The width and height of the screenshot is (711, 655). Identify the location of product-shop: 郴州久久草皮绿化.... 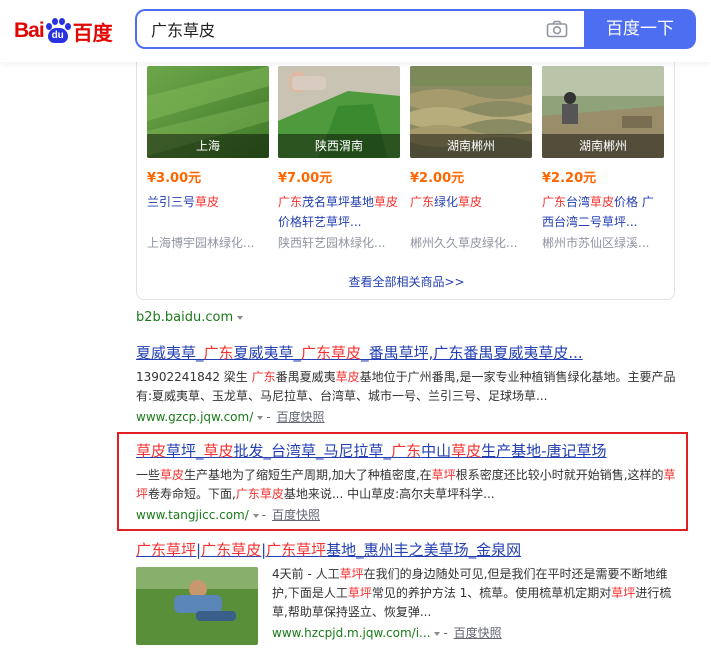
(470, 242).